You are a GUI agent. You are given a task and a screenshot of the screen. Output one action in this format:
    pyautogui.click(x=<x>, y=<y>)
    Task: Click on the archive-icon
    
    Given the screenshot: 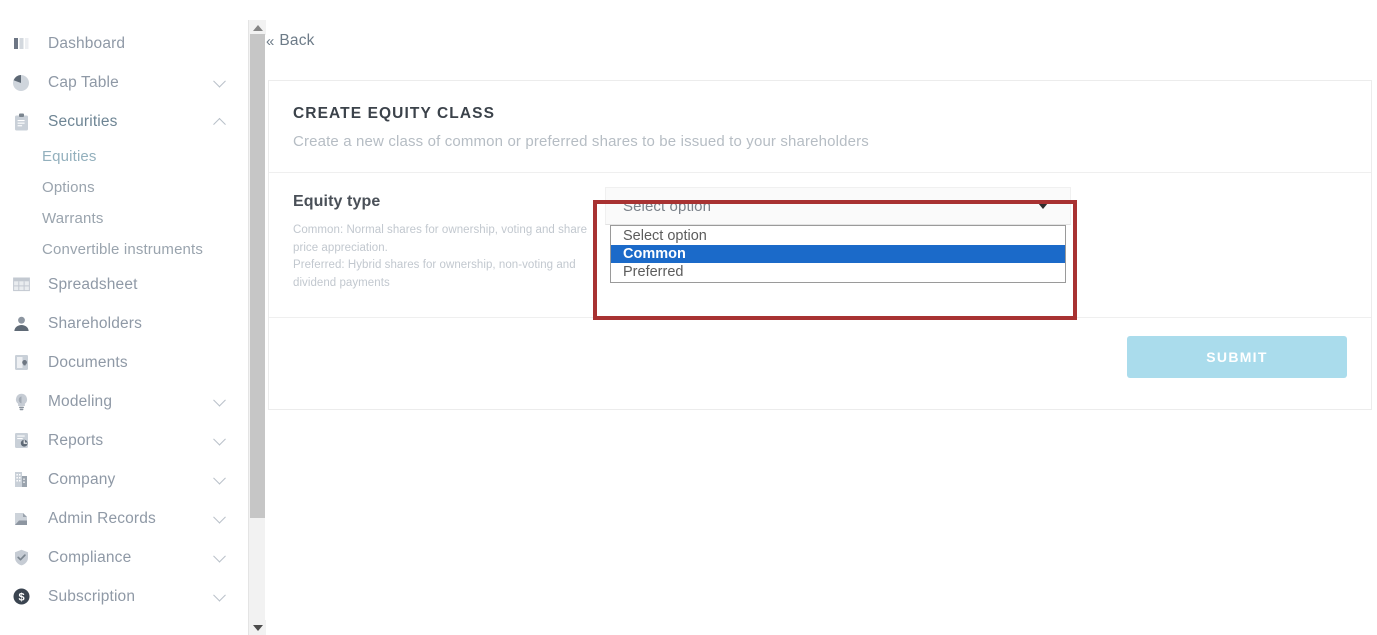 What is the action you would take?
    pyautogui.click(x=21, y=519)
    